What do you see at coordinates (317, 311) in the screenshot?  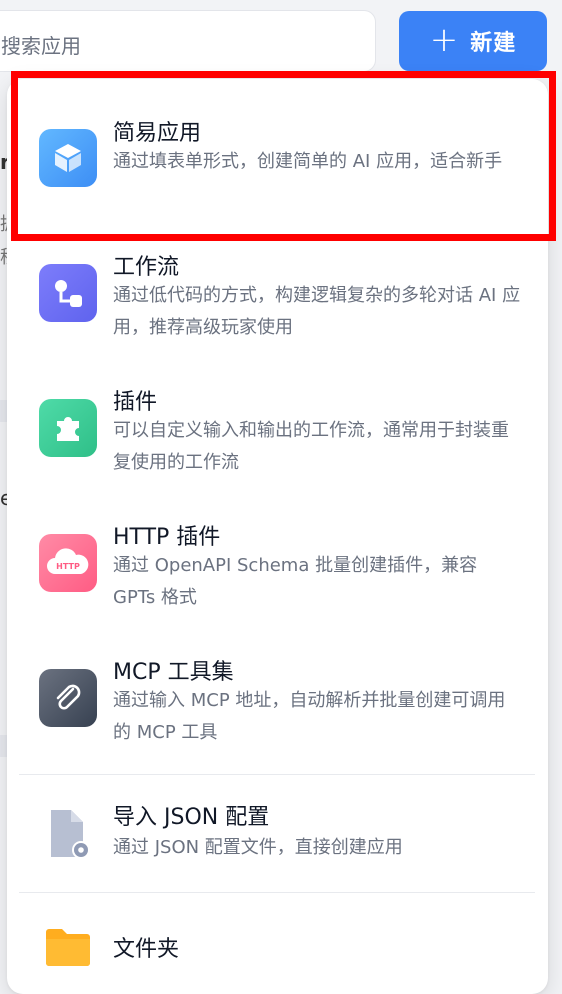 I see `menu-item-description: 通过低代码的方式，构建逻辑复杂的多轮对话 AI 应用，推荐高级玩家使用` at bounding box center [317, 311].